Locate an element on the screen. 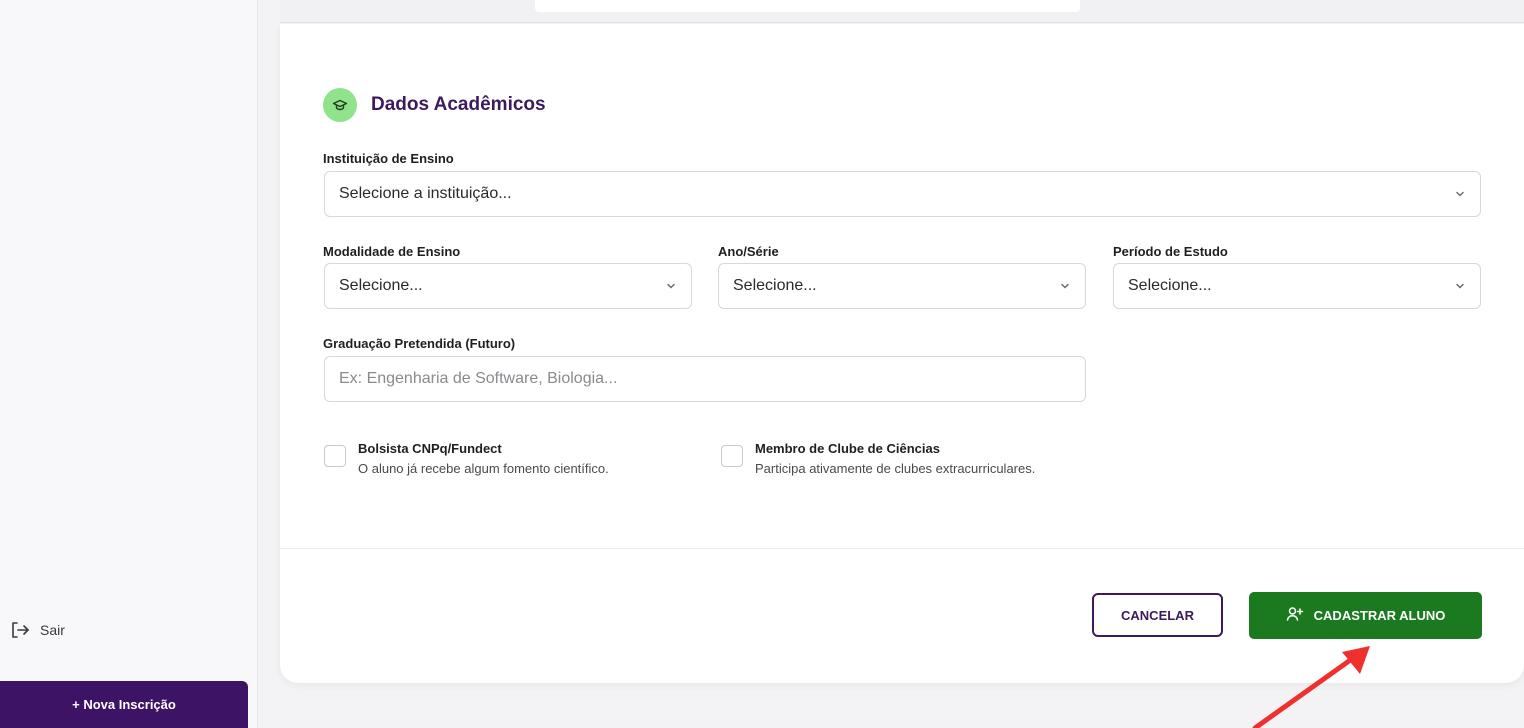  section-header: Dados Acadêmicos is located at coordinates (434, 105).